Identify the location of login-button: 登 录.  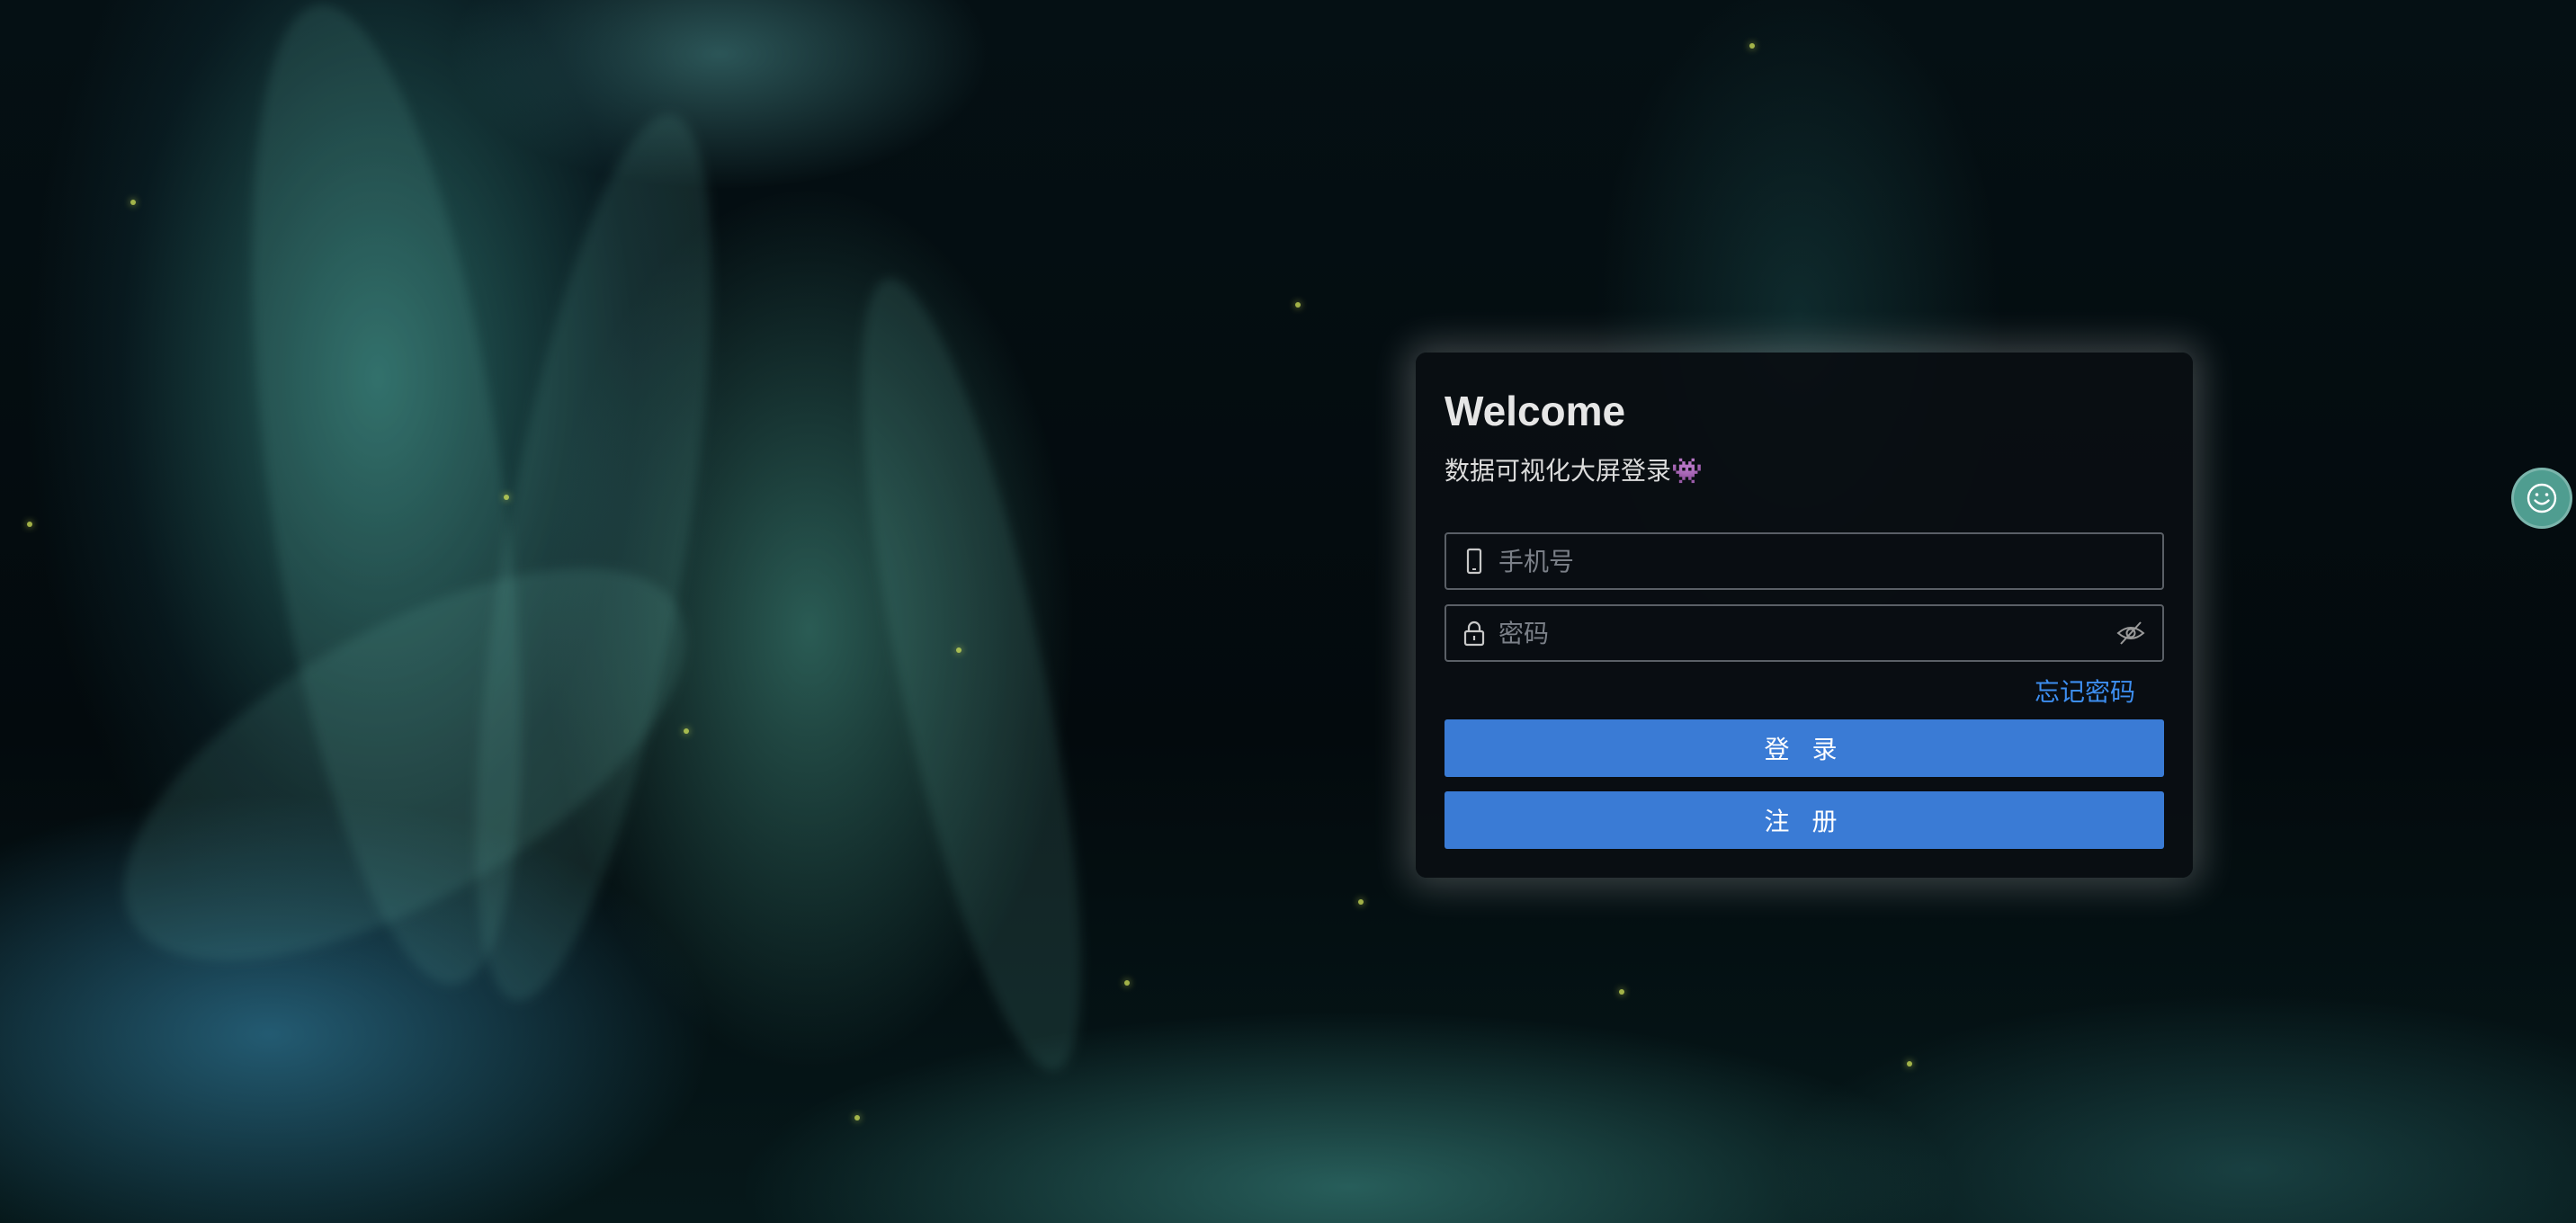
(1804, 748).